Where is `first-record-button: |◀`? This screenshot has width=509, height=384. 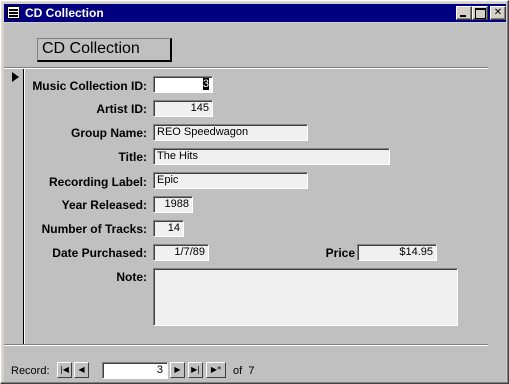
first-record-button: |◀ is located at coordinates (64, 370).